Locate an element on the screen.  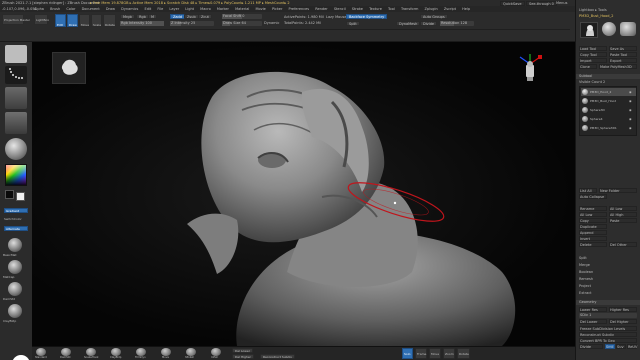
brush-trimdyn-icon is located at coordinates (141, 352).